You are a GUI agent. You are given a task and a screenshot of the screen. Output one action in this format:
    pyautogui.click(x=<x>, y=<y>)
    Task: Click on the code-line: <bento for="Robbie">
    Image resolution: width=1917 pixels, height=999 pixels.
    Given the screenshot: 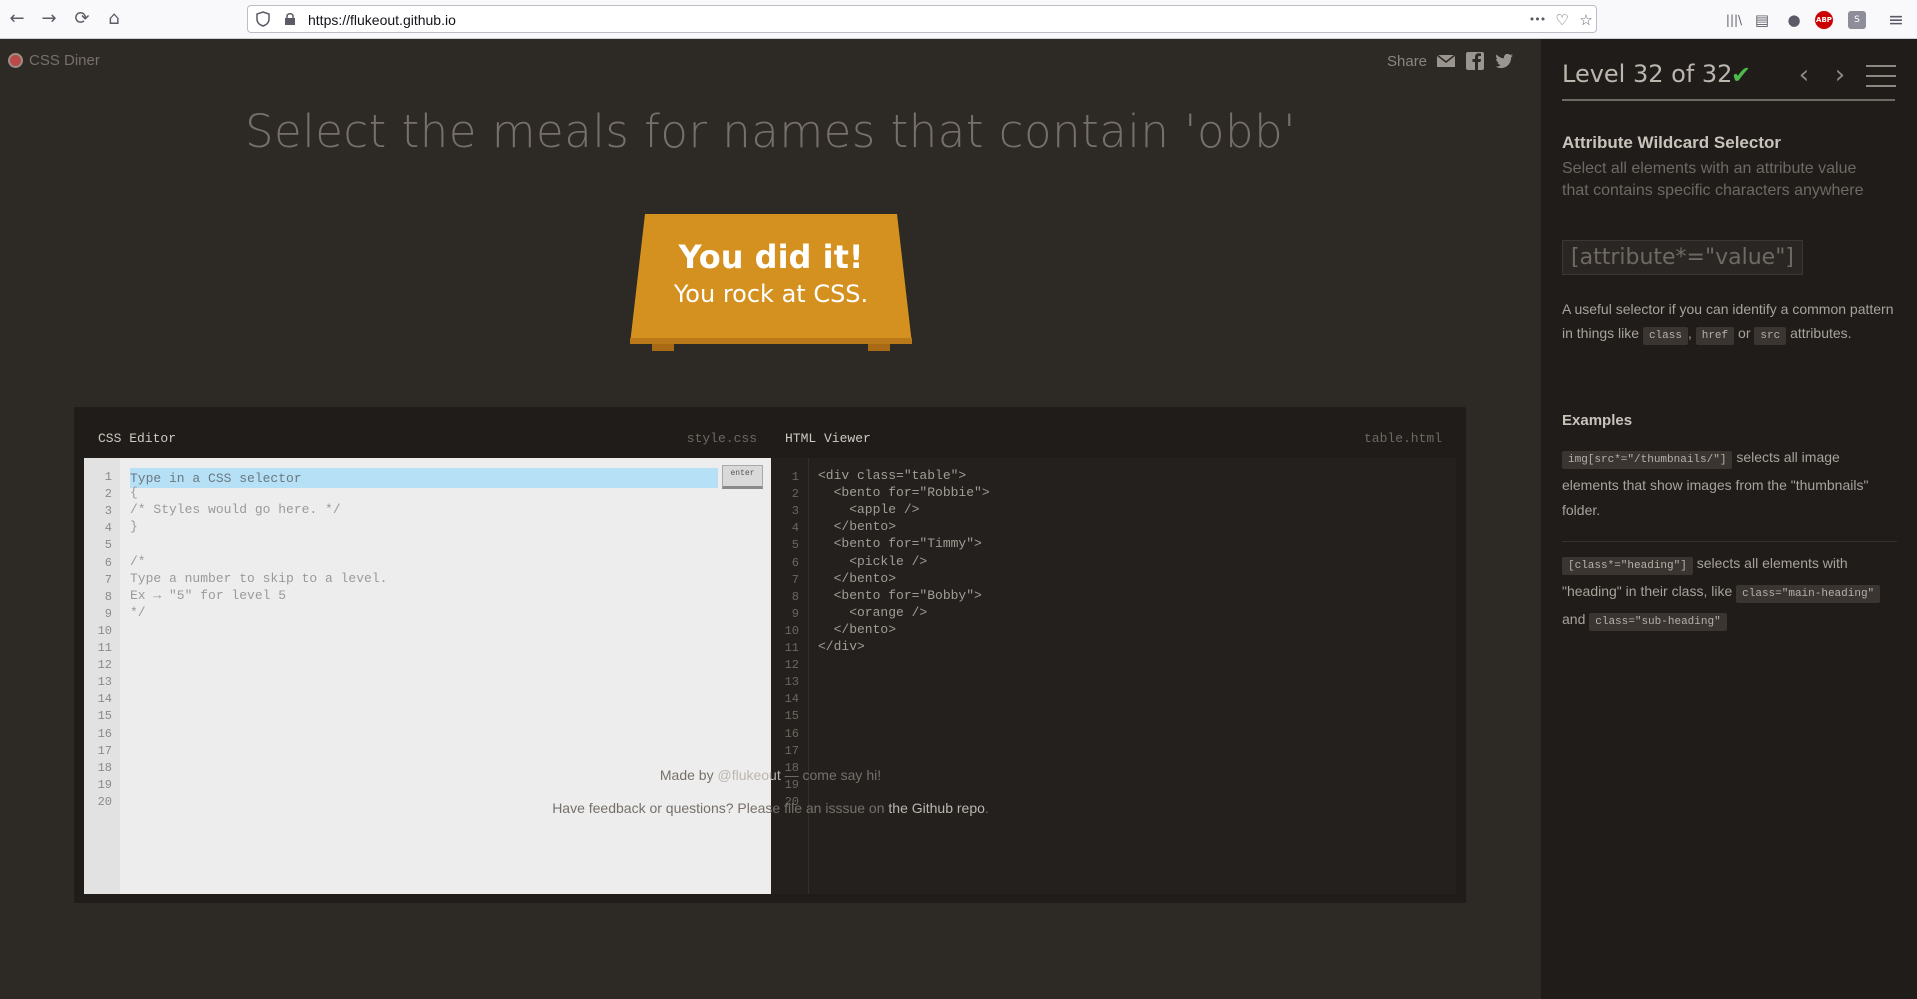 What is the action you would take?
    pyautogui.click(x=904, y=493)
    